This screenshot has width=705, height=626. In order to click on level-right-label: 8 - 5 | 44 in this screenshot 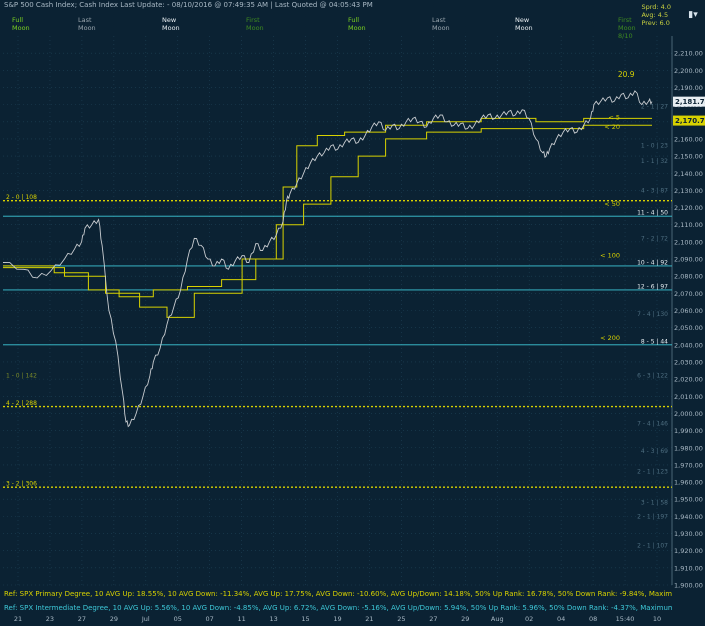, I will do `click(654, 341)`.